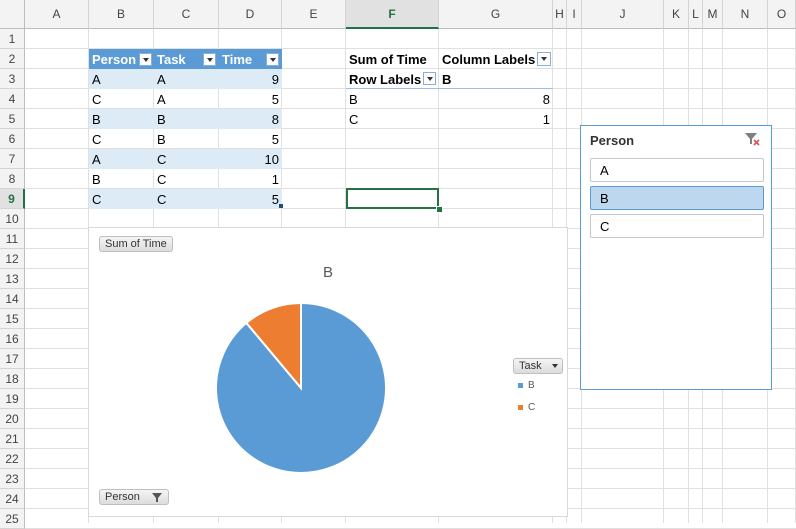 The height and width of the screenshot is (529, 796). What do you see at coordinates (171, 59) in the screenshot?
I see `header-label: Task` at bounding box center [171, 59].